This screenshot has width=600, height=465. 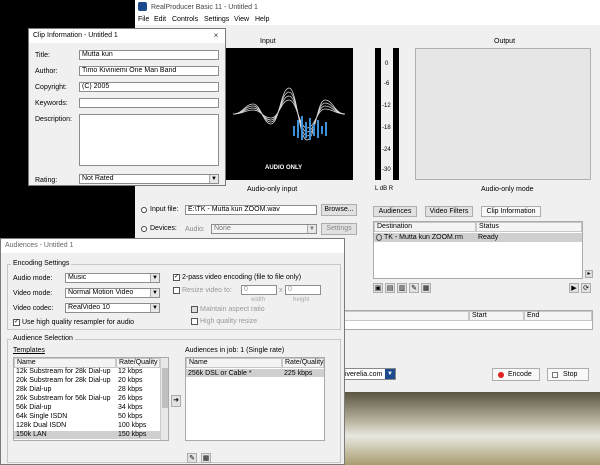 What do you see at coordinates (149, 103) in the screenshot?
I see `clip-keywords-field` at bounding box center [149, 103].